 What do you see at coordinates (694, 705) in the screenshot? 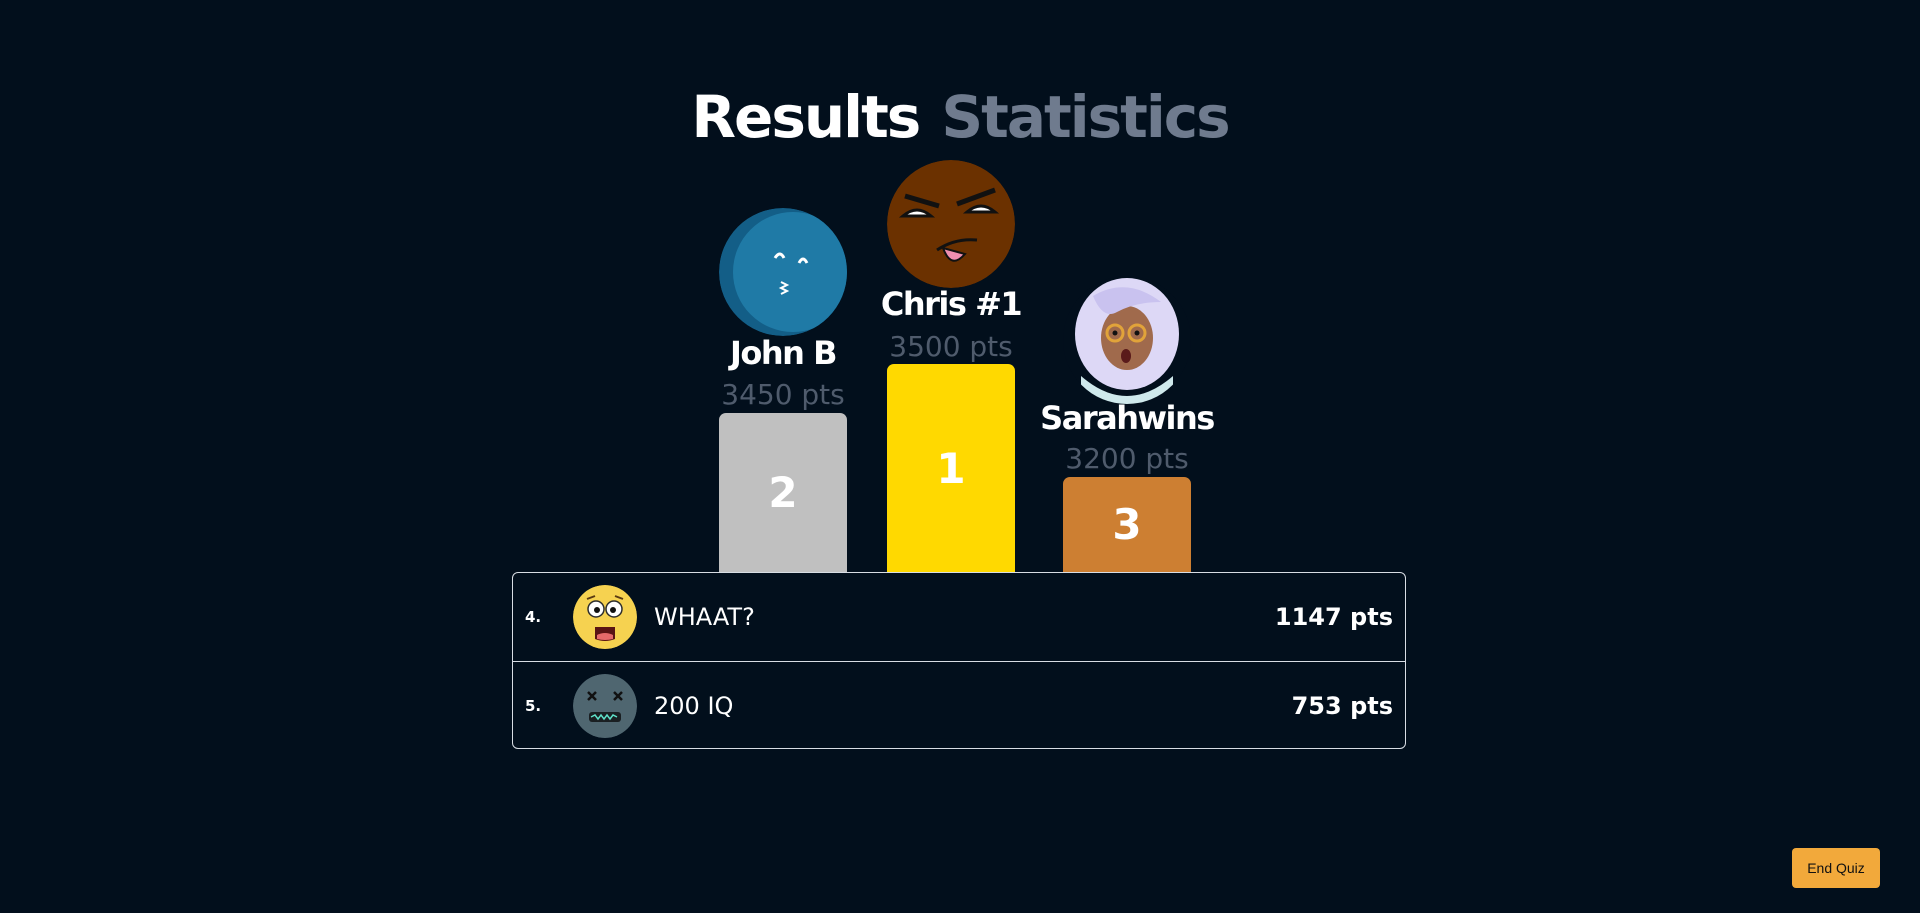
I see `list-item-name: 200 IQ` at bounding box center [694, 705].